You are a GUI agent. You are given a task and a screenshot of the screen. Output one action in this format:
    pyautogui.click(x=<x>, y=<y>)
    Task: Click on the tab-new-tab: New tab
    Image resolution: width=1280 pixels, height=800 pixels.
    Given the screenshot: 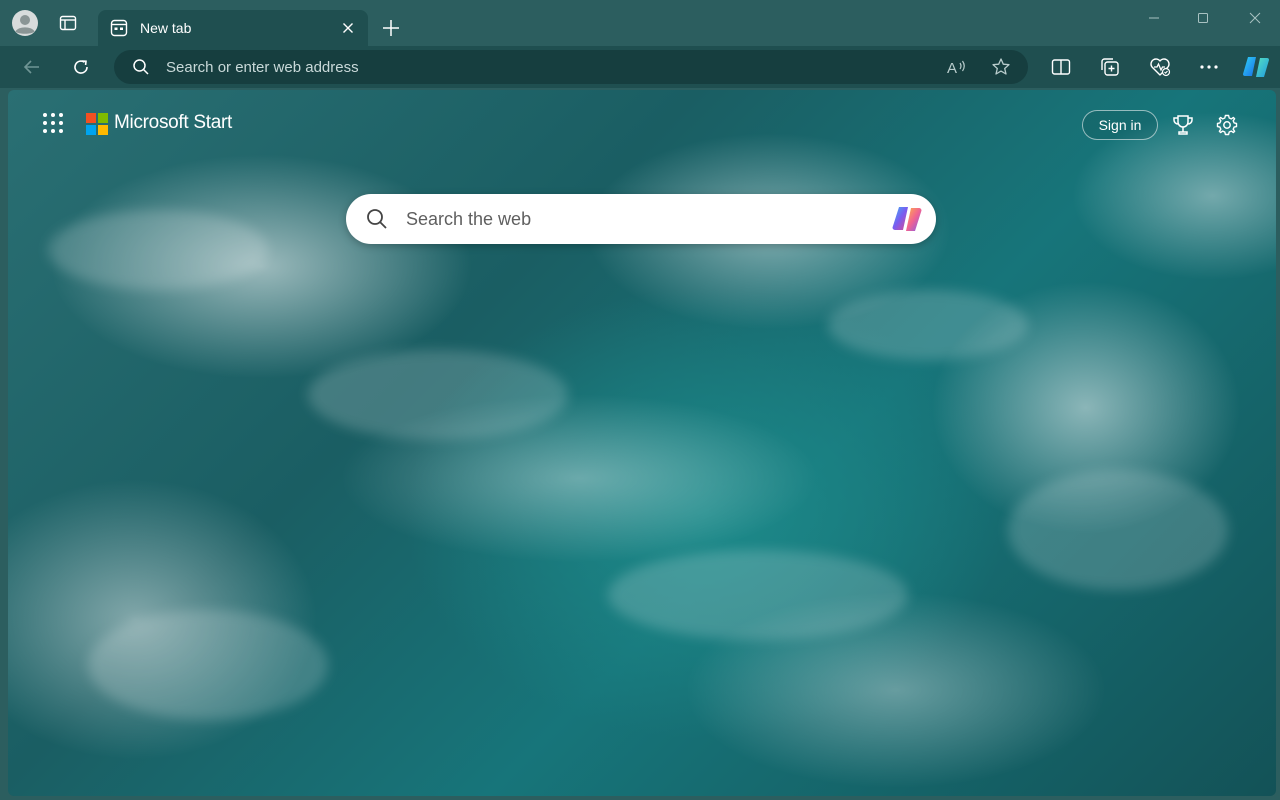 What is the action you would take?
    pyautogui.click(x=233, y=28)
    